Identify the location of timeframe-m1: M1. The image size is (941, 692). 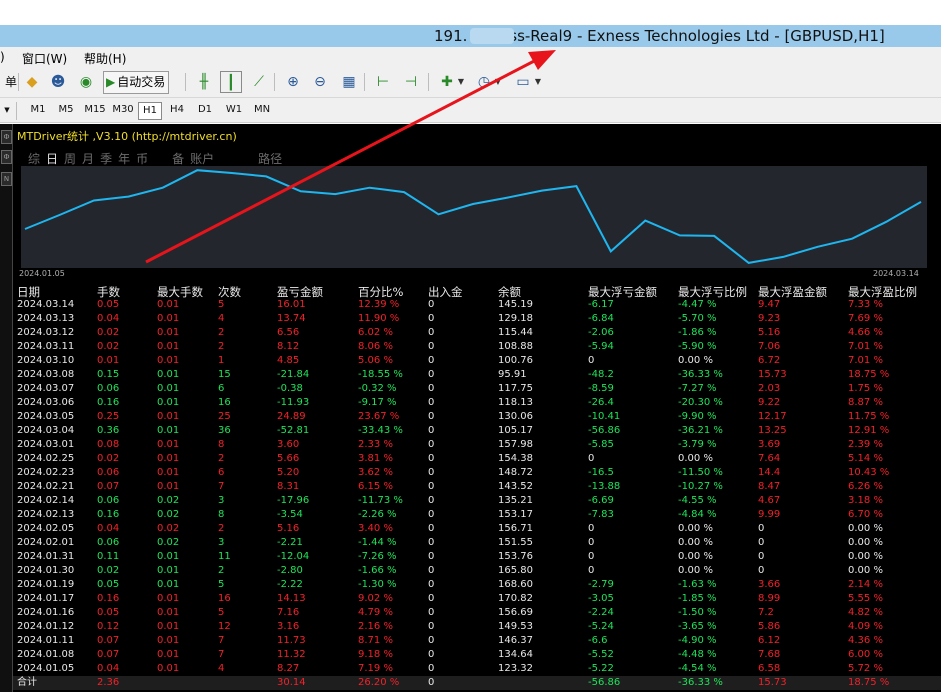
(38, 110).